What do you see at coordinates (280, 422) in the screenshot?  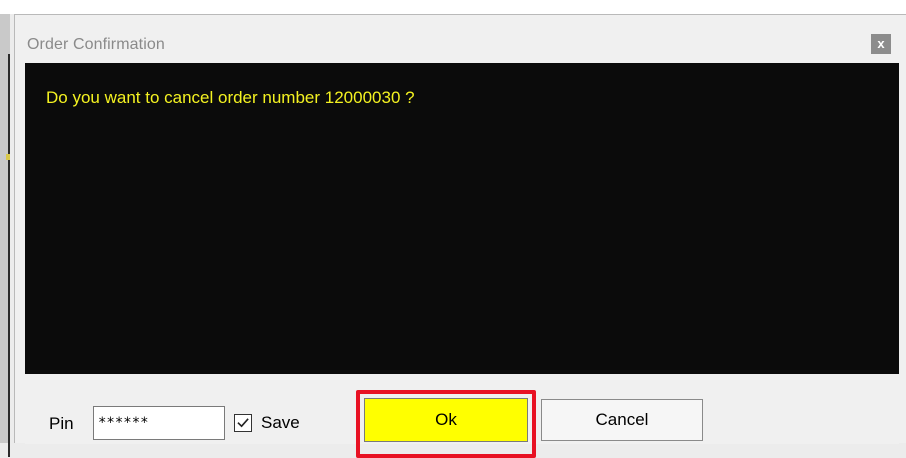 I see `save-label: Save` at bounding box center [280, 422].